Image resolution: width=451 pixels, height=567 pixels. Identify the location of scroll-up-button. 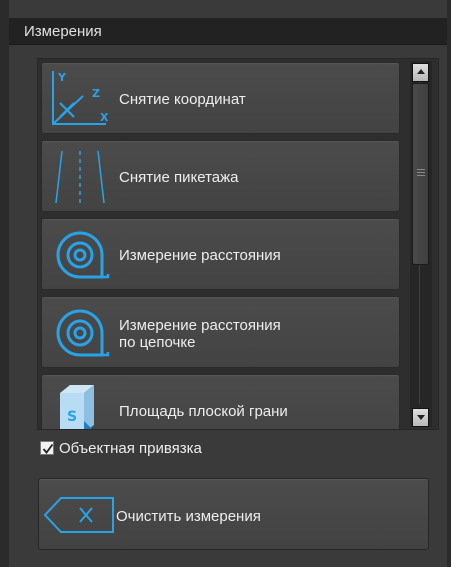
(420, 72).